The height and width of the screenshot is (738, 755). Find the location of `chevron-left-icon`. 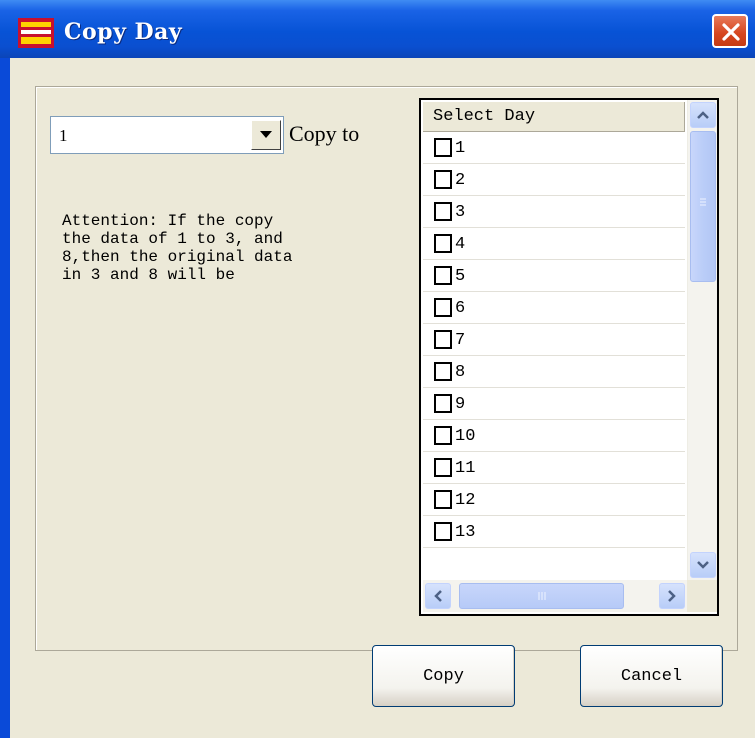

chevron-left-icon is located at coordinates (438, 596).